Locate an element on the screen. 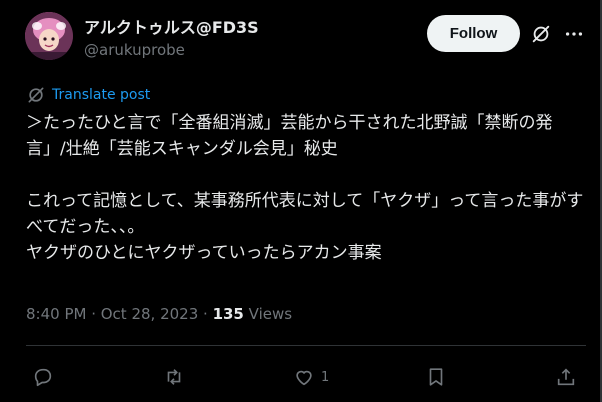 This screenshot has height=402, width=602. grok-icon is located at coordinates (541, 34).